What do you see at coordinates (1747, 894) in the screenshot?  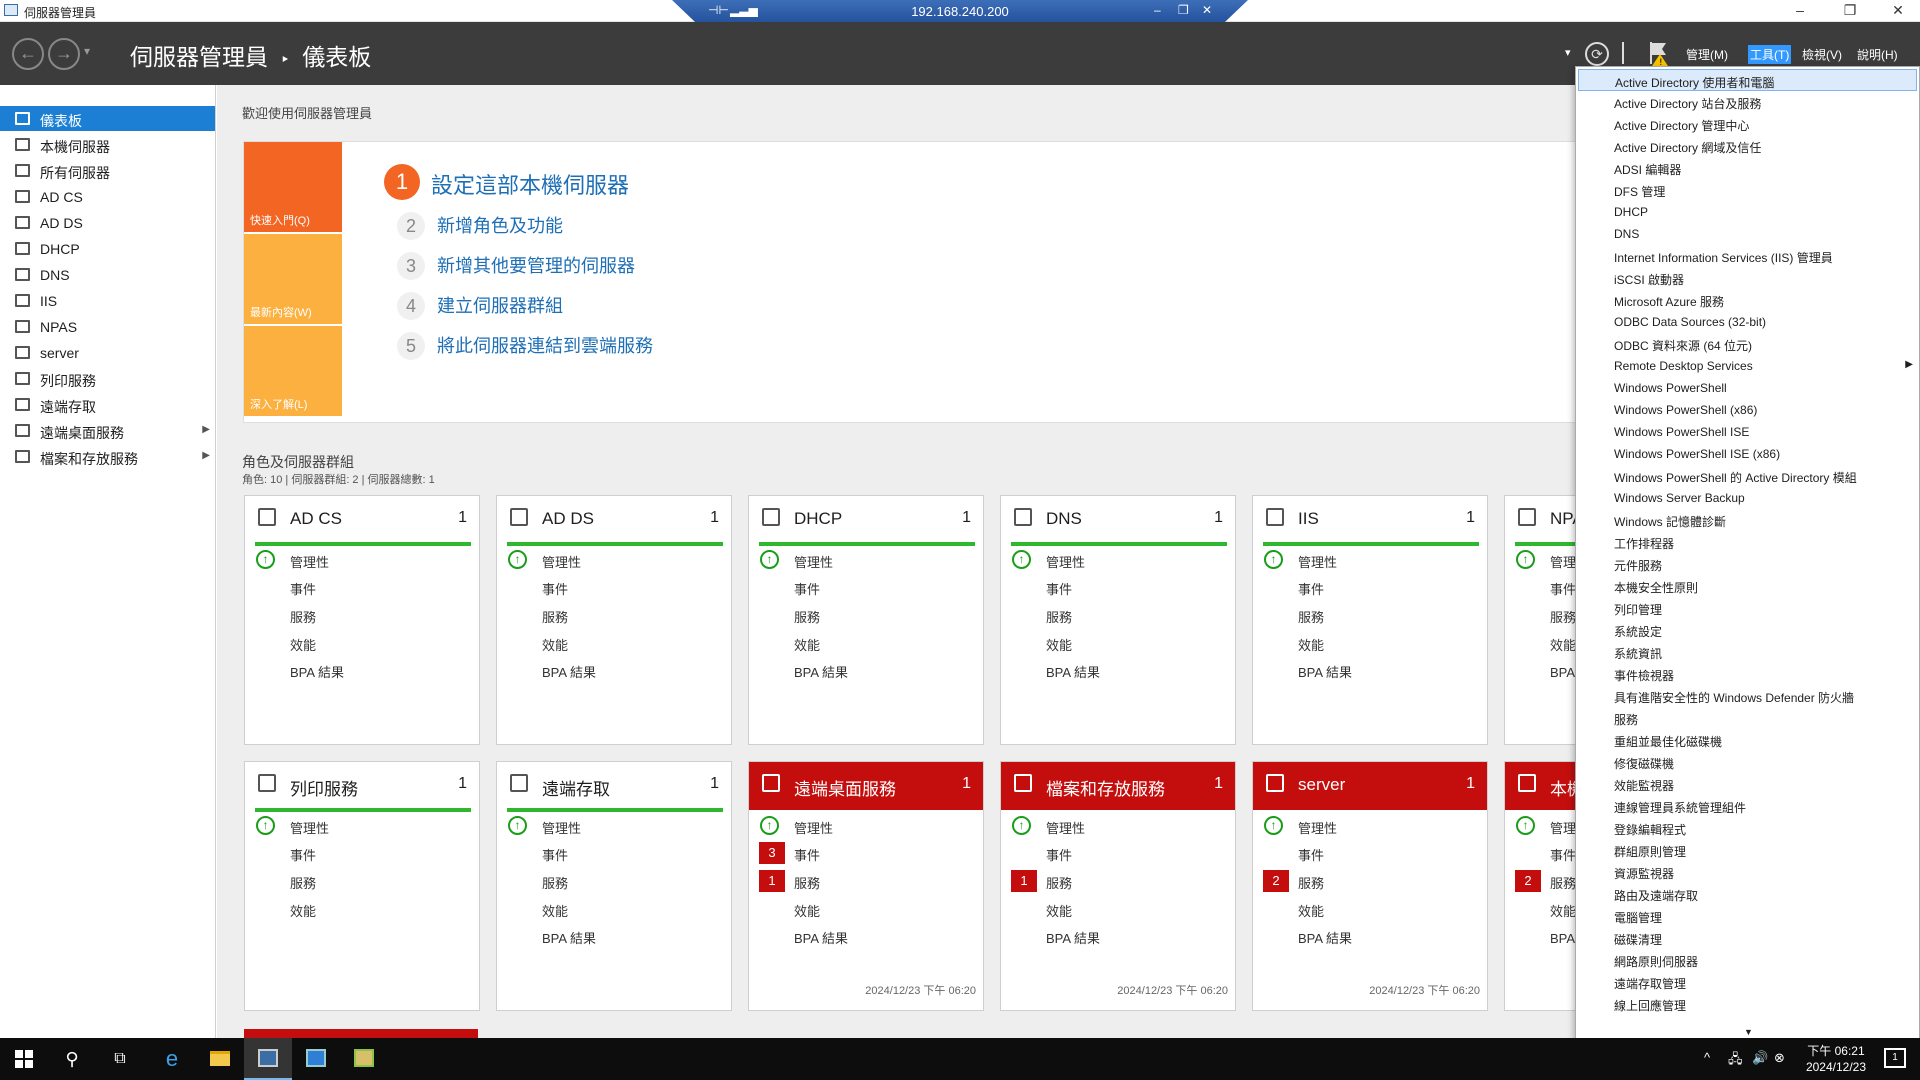 I see `tools-menu-item: 路由及遠端存取` at bounding box center [1747, 894].